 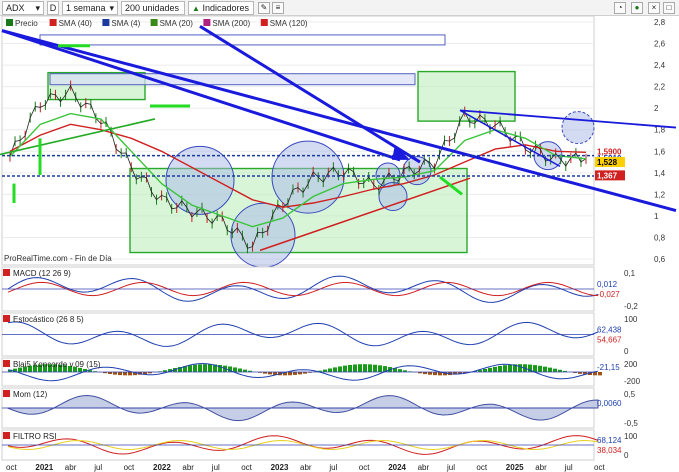 I want to click on price-tick-label: 2,6, so click(x=660, y=44).